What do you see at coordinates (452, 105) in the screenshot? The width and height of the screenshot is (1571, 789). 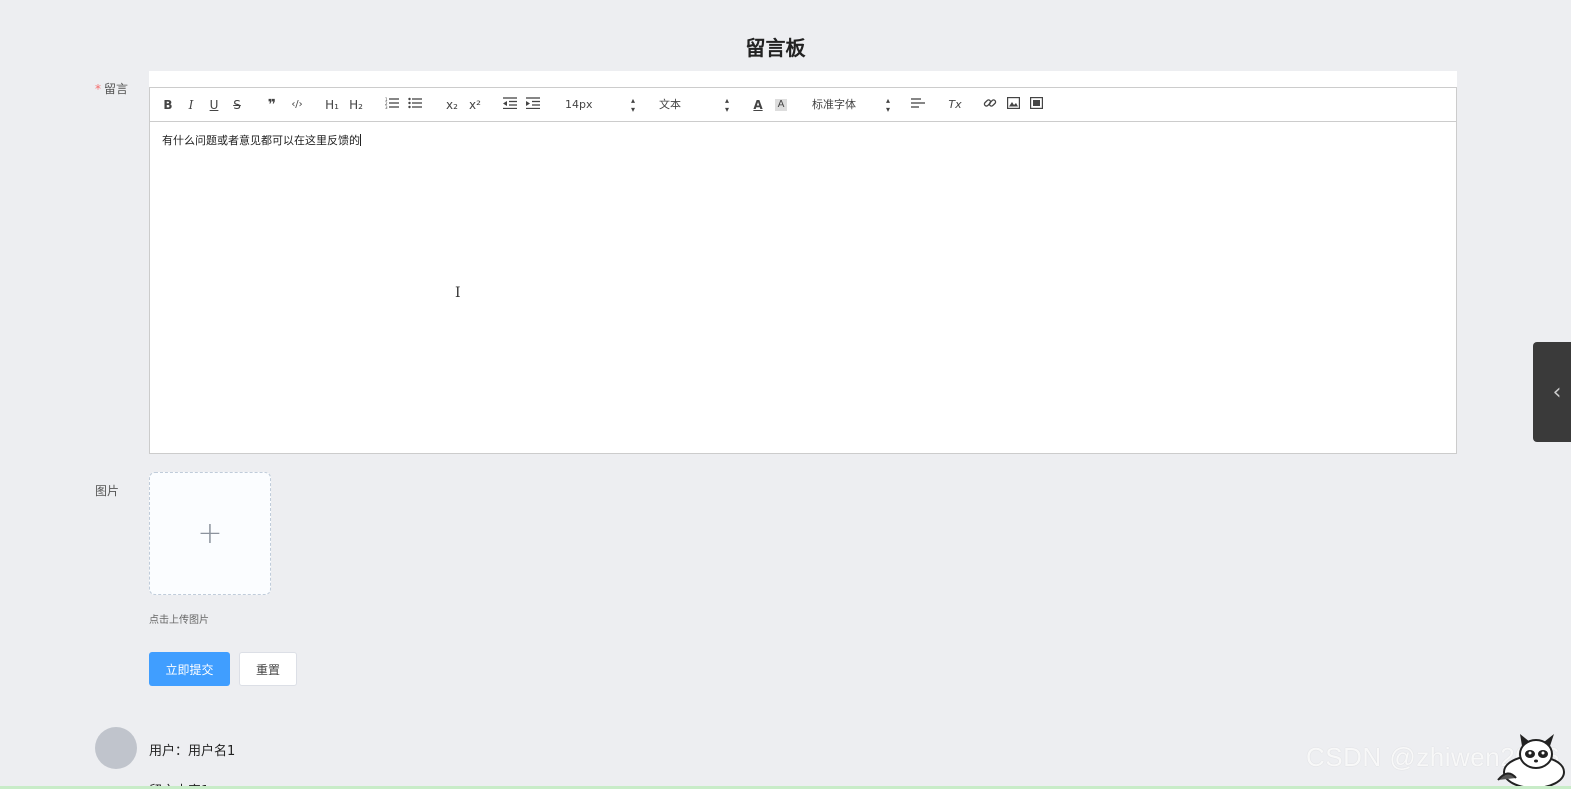 I see `subscript-button: x₂` at bounding box center [452, 105].